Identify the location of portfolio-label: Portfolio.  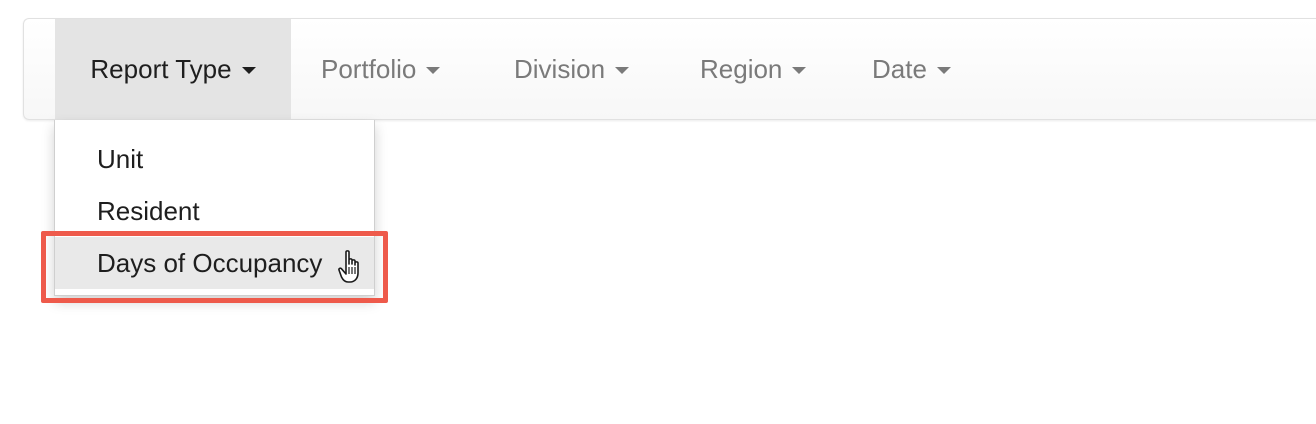
(369, 68).